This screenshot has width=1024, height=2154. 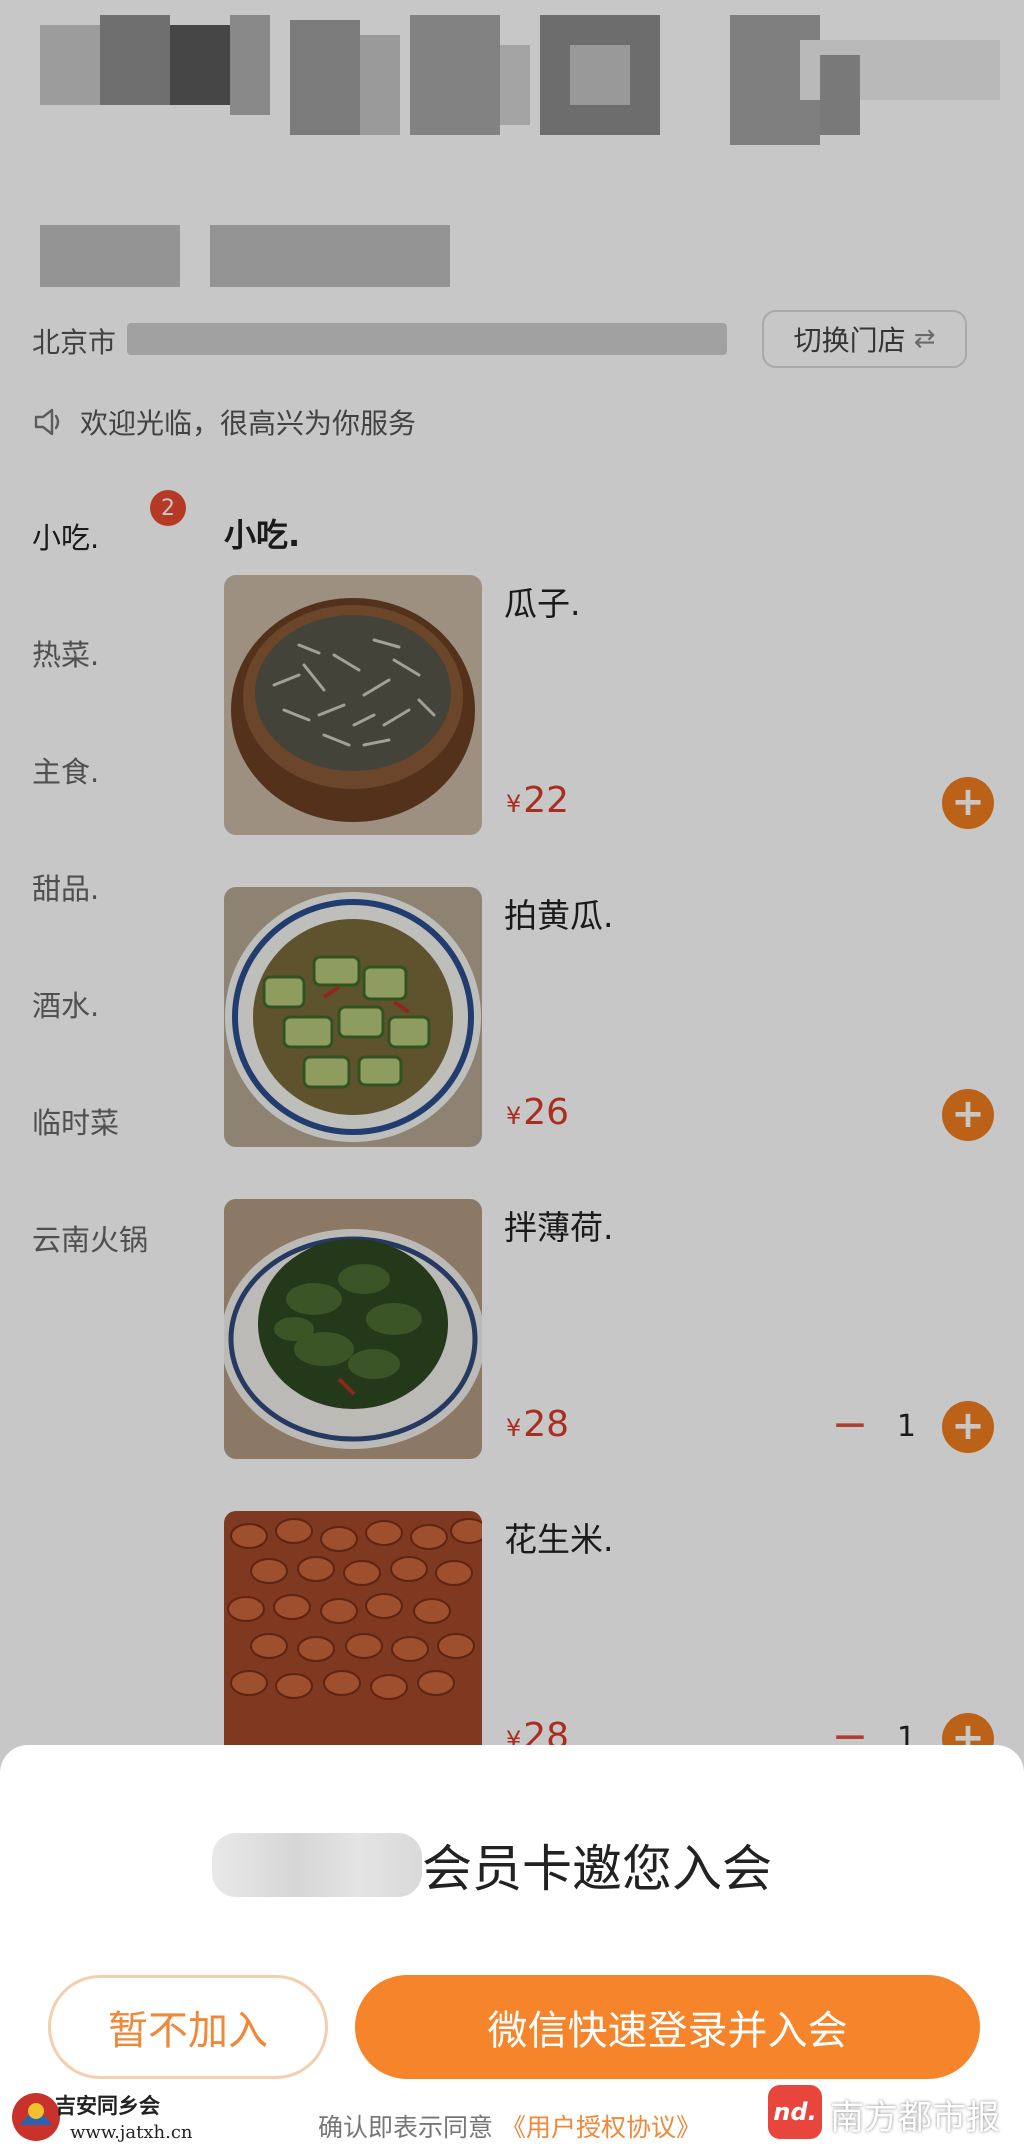 What do you see at coordinates (188, 2027) in the screenshot?
I see `skip-join-button: 暂不加入` at bounding box center [188, 2027].